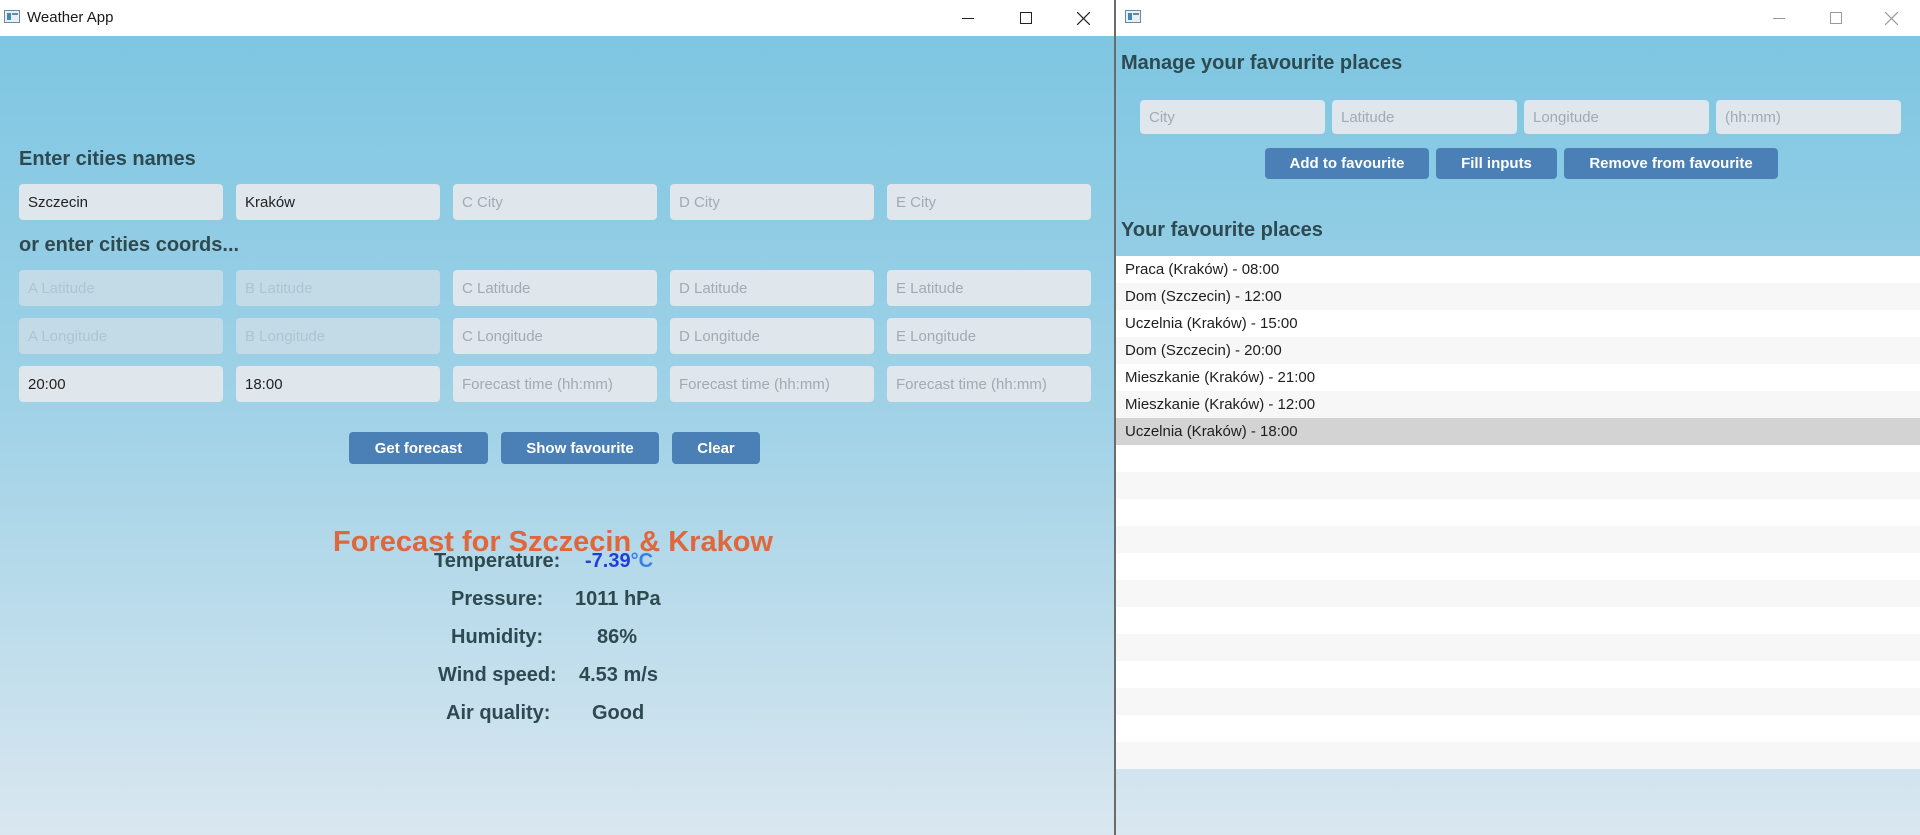 The image size is (1920, 835). I want to click on fill-inputs-button: Fill inputs, so click(1496, 163).